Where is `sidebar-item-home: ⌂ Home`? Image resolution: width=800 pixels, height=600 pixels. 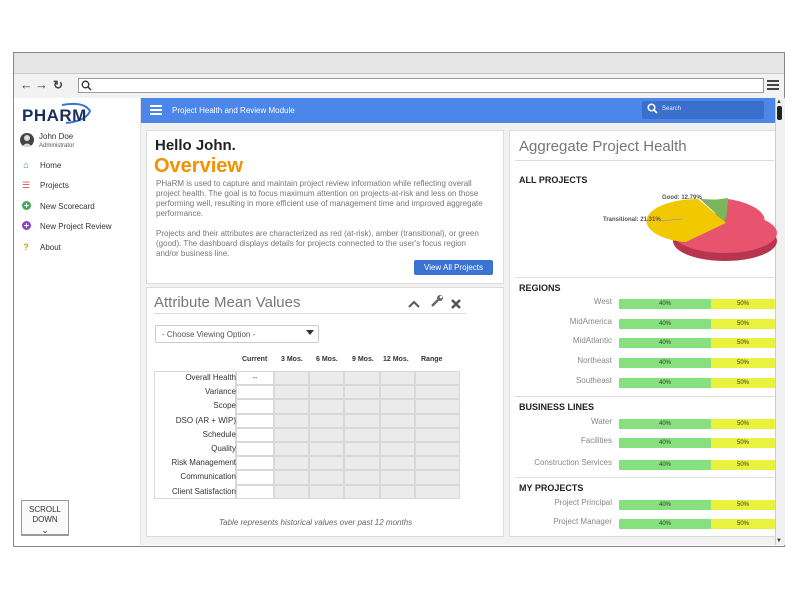
sidebar-item-home: ⌂ Home is located at coordinates (40, 165).